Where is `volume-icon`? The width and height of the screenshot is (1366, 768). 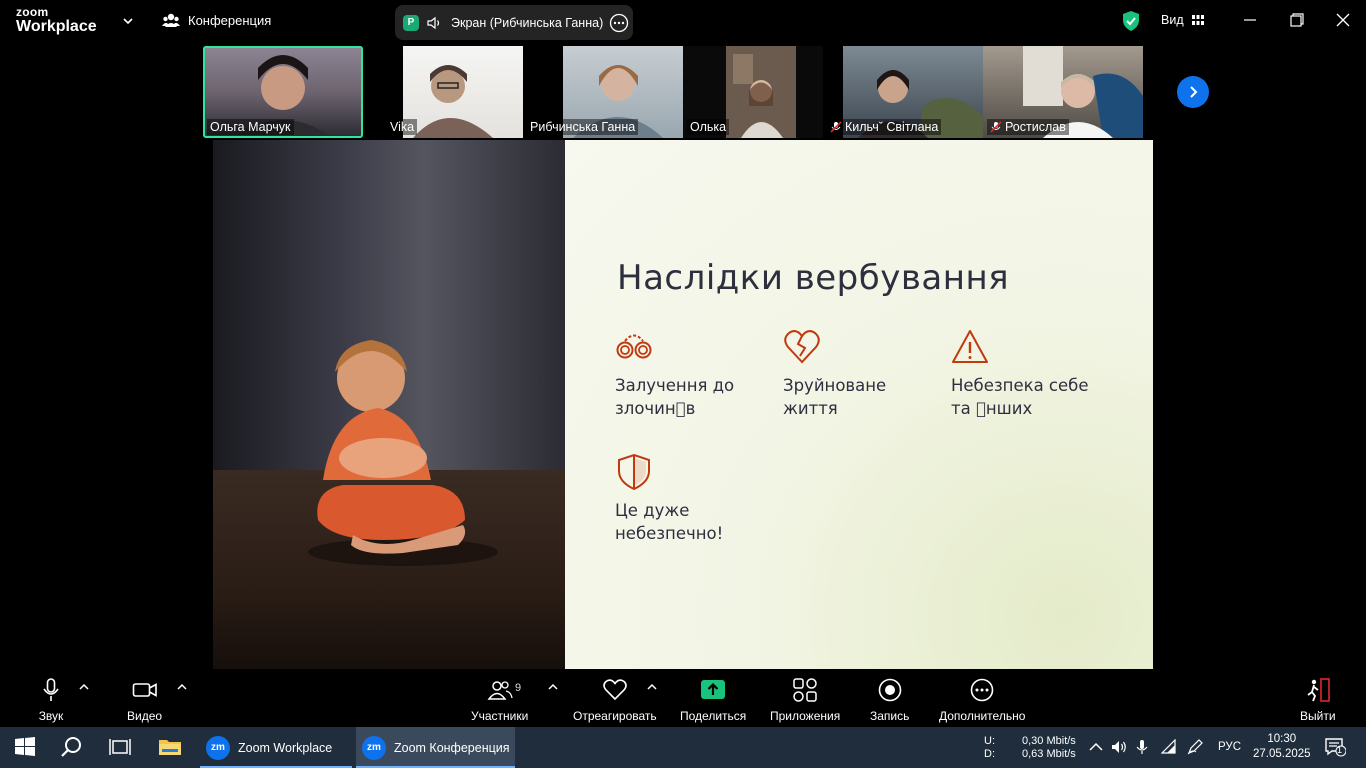
volume-icon is located at coordinates (1119, 747).